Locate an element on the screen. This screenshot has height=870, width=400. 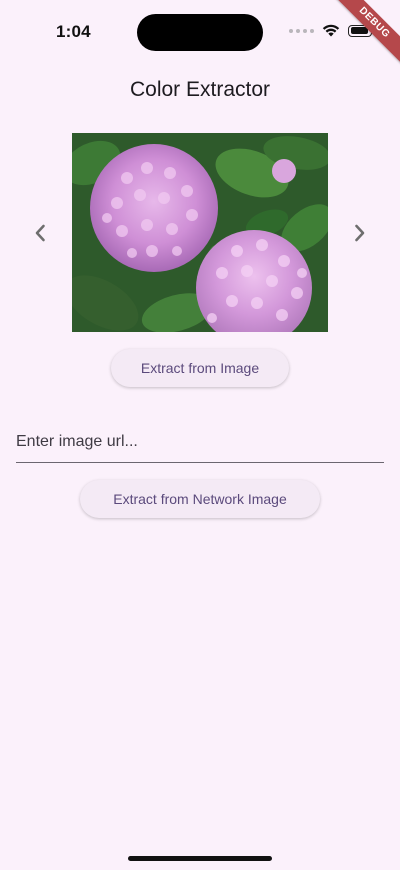
carousel-image is located at coordinates (200, 232).